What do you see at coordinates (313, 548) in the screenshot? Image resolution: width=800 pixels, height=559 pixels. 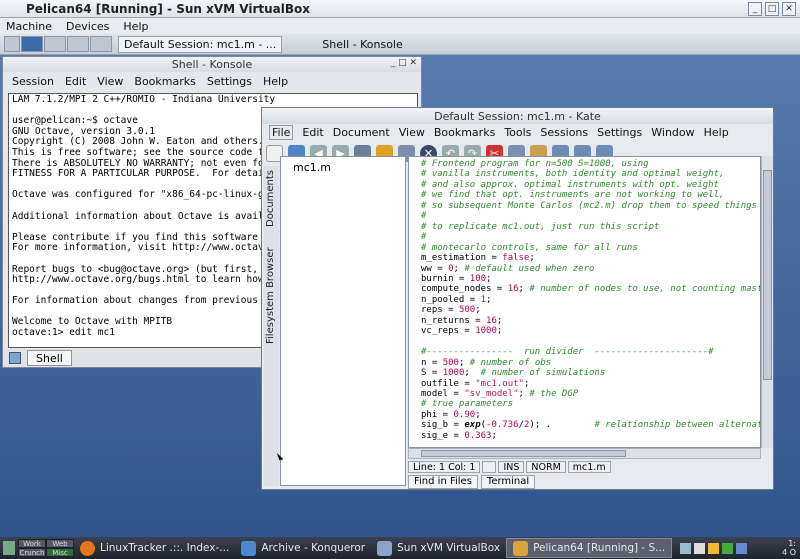 I see `taskbar-item-konqueror-label: Archive - Konqueror` at bounding box center [313, 548].